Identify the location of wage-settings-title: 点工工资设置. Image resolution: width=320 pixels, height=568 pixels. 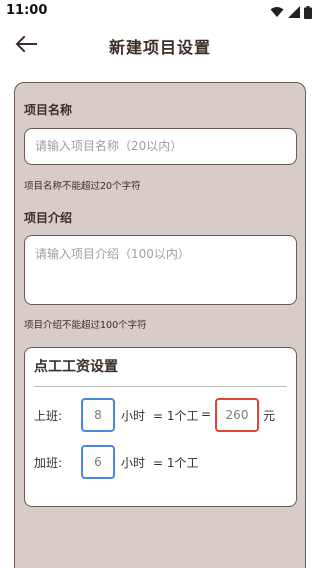
(76, 367).